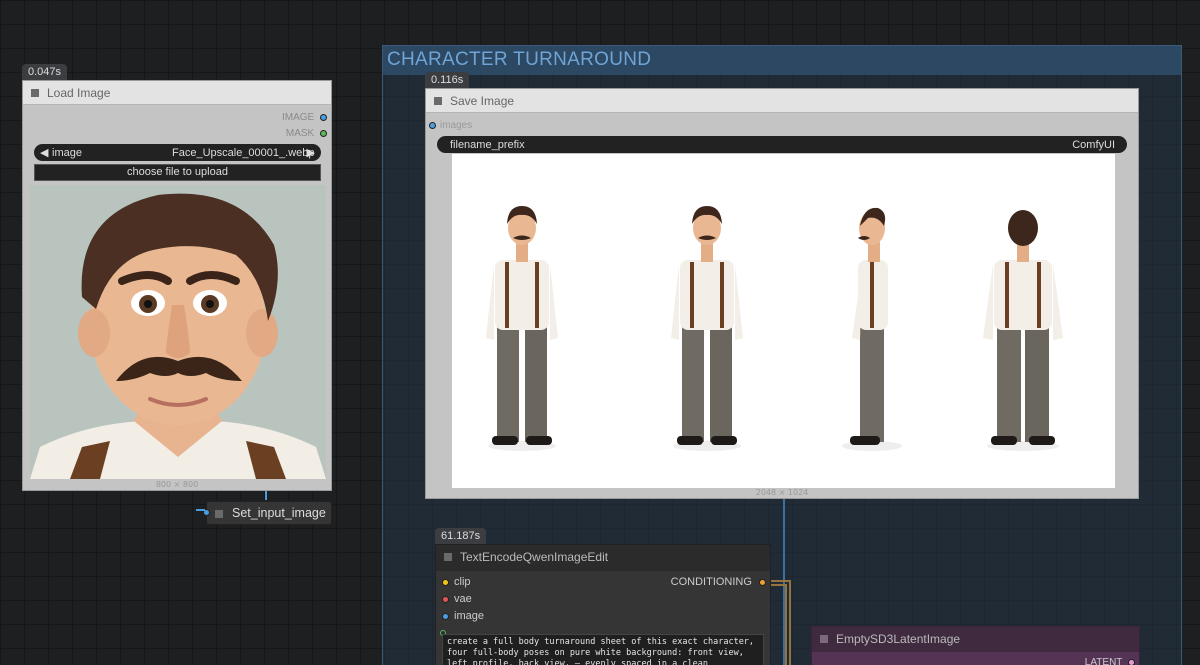 This screenshot has width=1200, height=665. Describe the element at coordinates (1131, 661) in the screenshot. I see `latent-output-dot` at that location.